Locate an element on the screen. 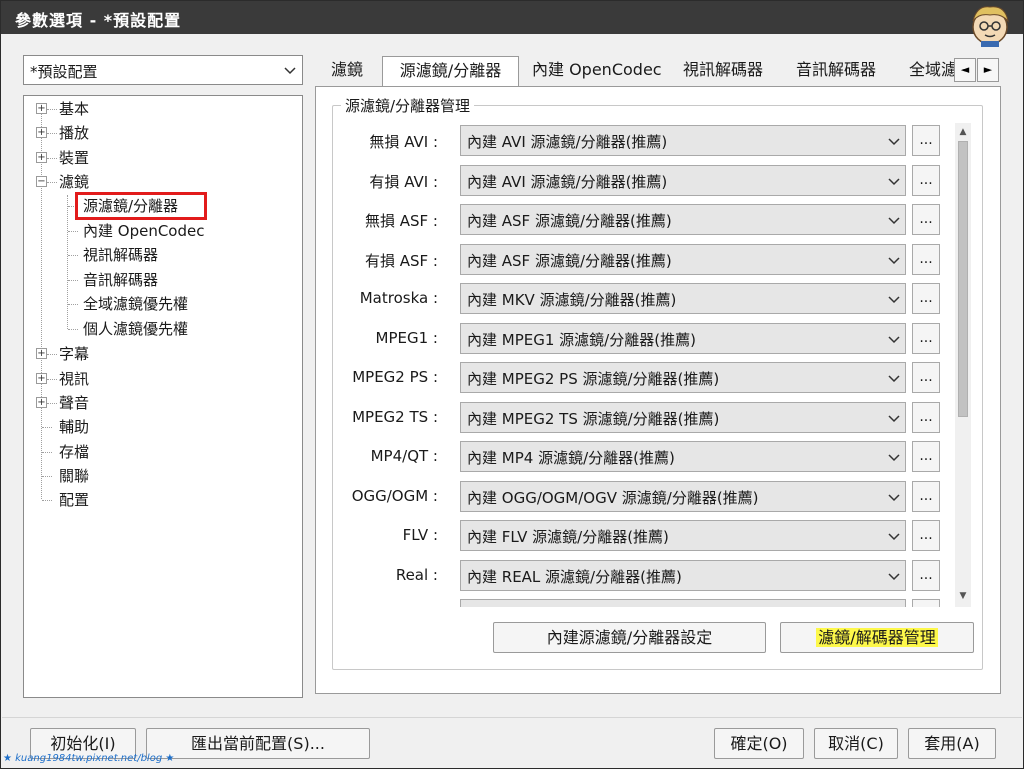  tree-item-label: 裝置 is located at coordinates (74, 158).